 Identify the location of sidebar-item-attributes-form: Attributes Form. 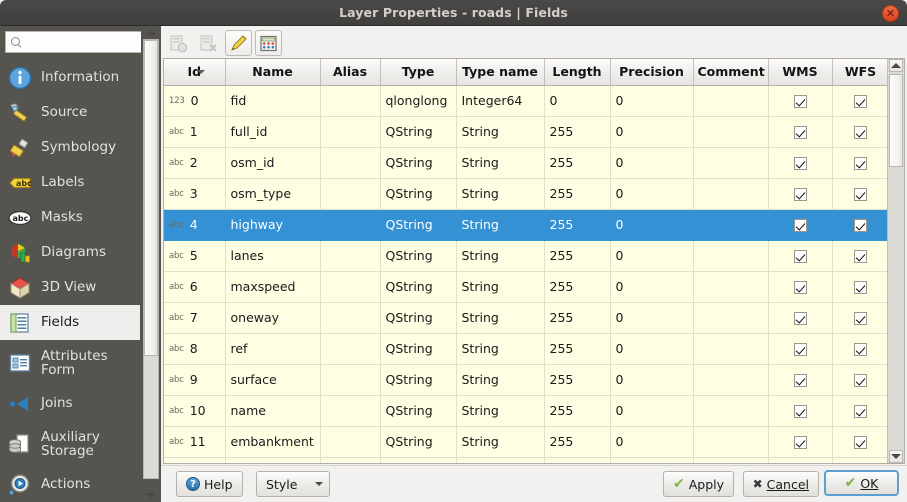
(70, 363).